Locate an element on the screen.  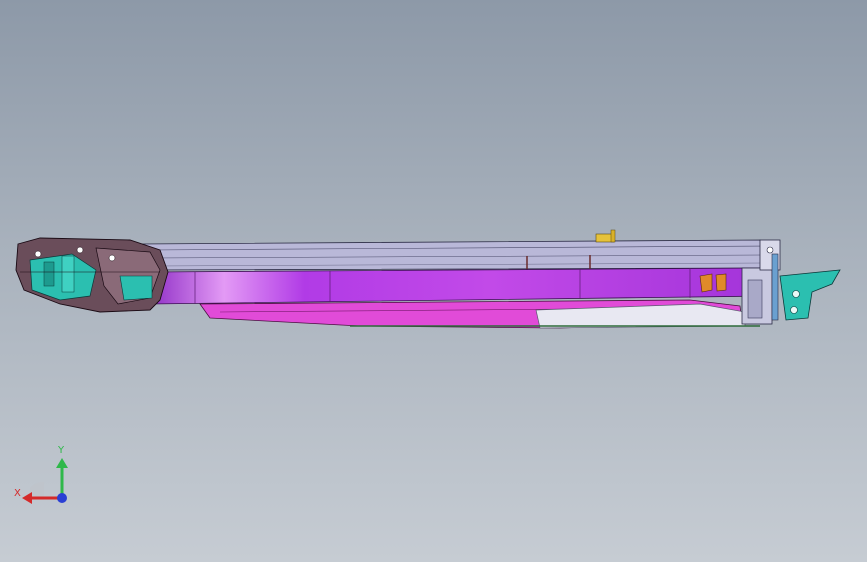
lower-channel is located at coordinates (479, 314).